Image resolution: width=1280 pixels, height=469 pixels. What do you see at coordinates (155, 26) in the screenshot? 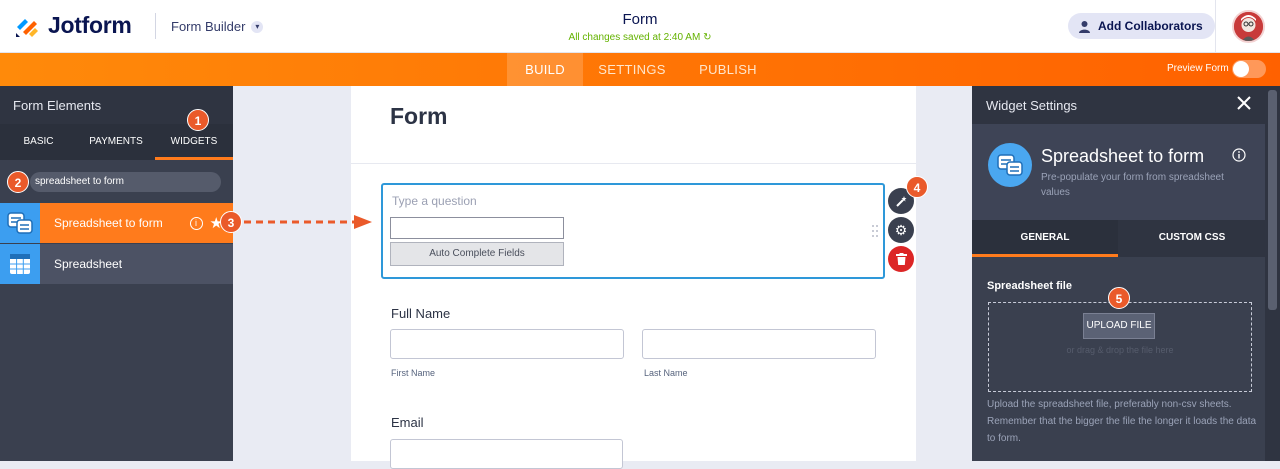
I see `header-divider` at bounding box center [155, 26].